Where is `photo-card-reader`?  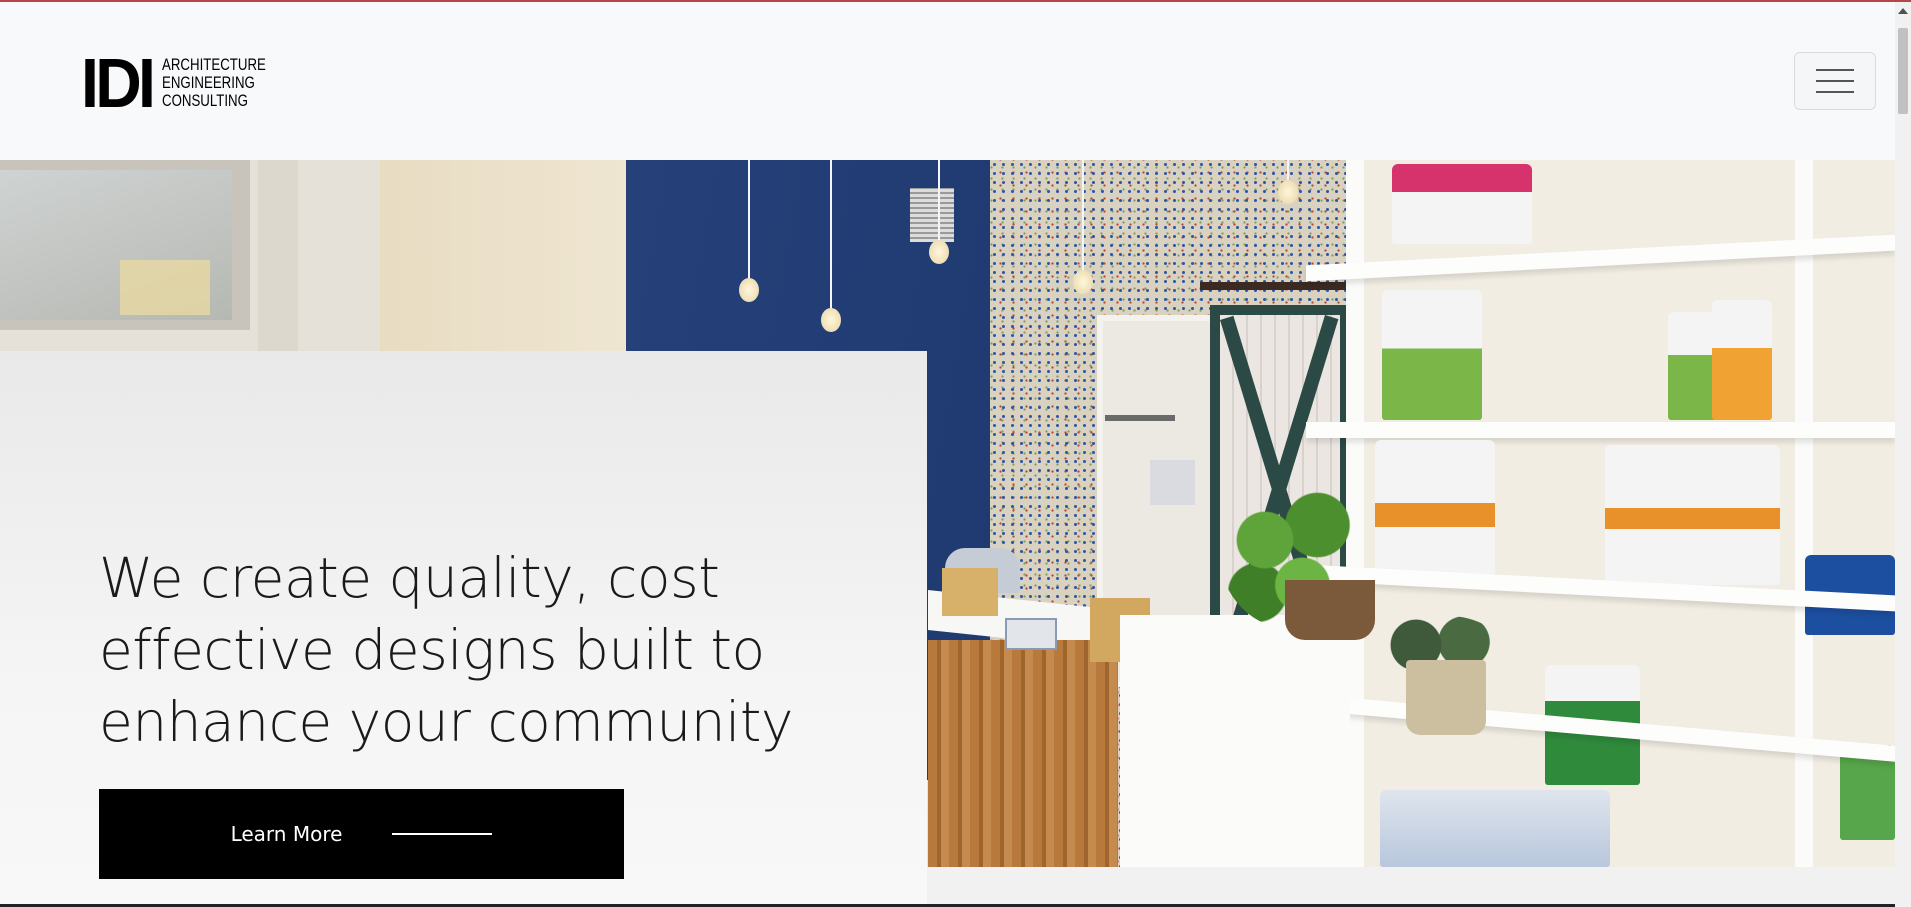
photo-card-reader is located at coordinates (1031, 634).